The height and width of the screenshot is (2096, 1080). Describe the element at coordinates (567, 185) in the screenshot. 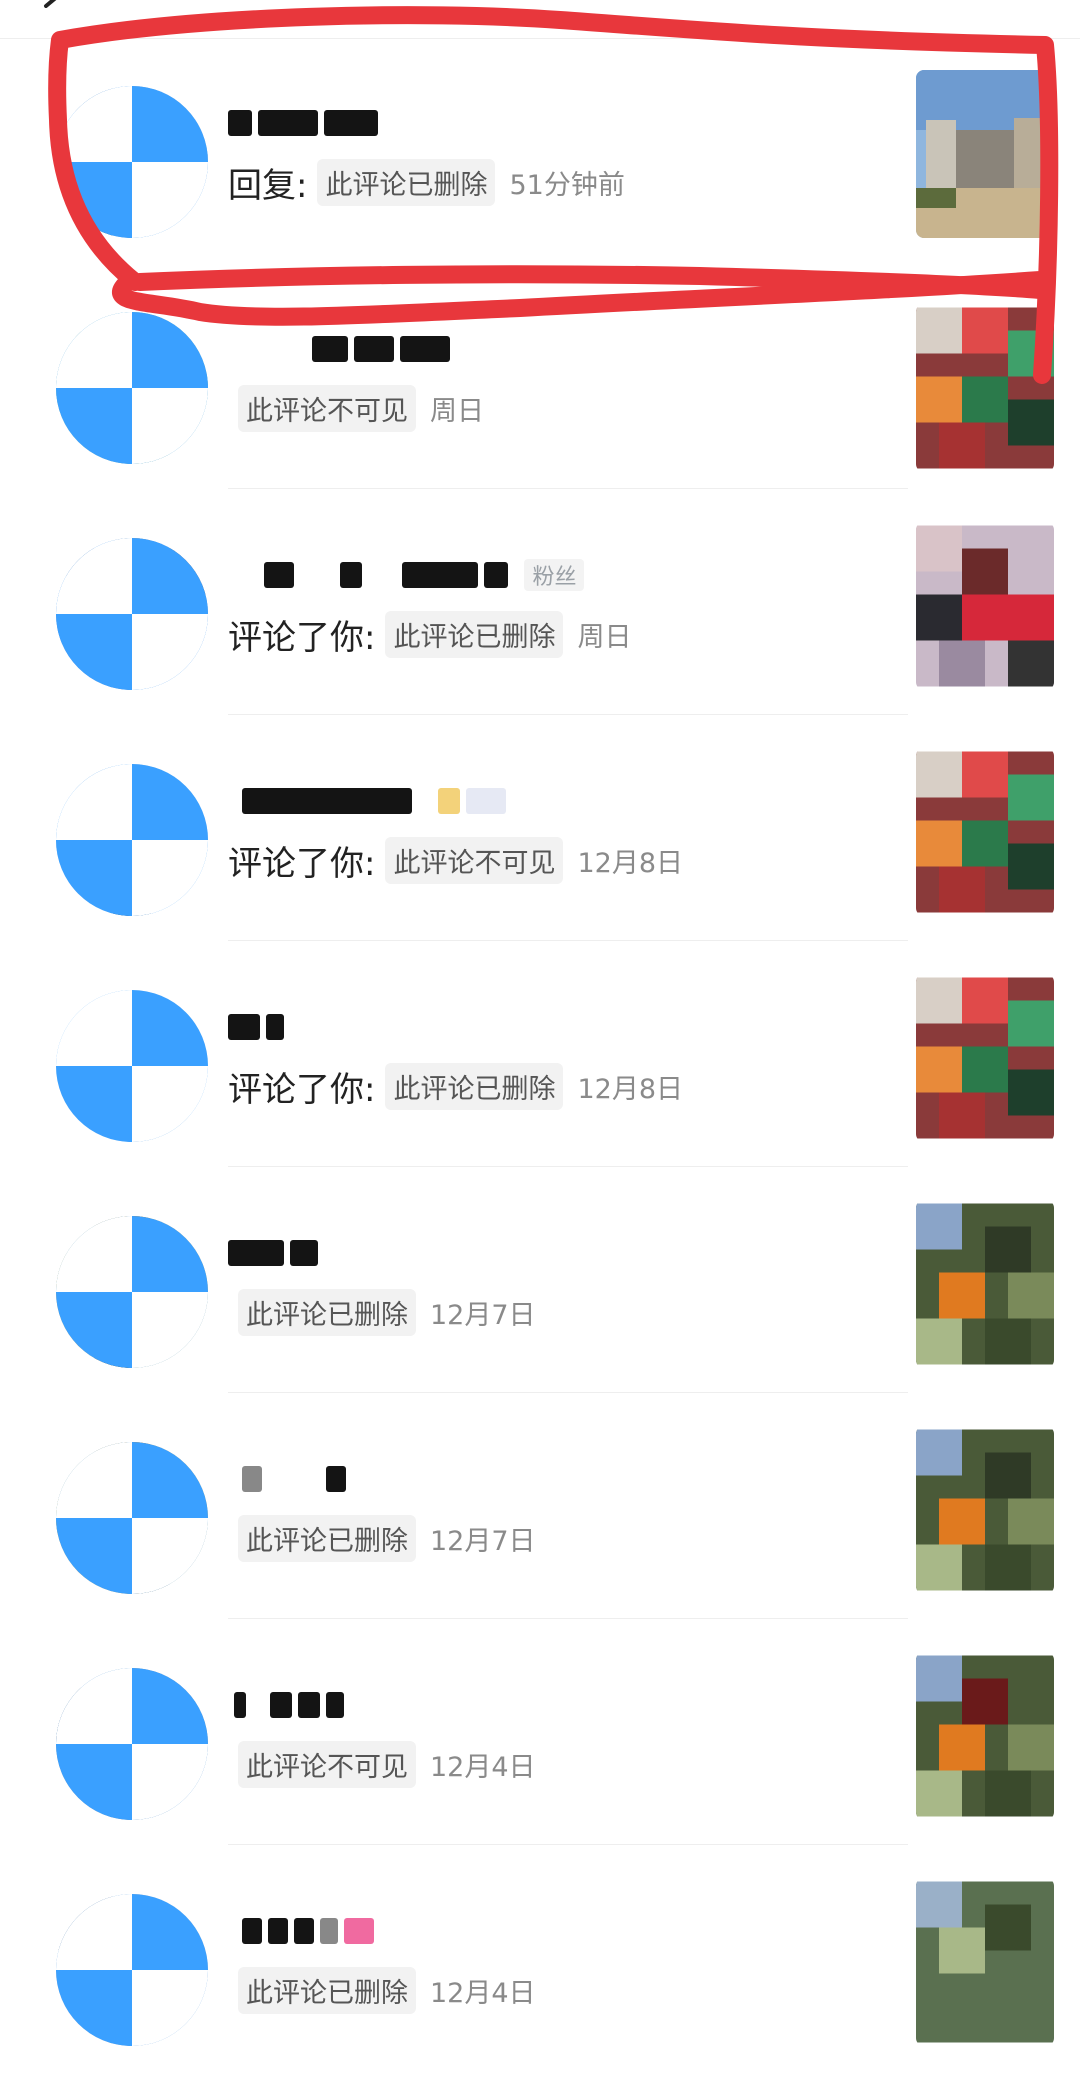

I see `timestamp: 51分钟前` at that location.